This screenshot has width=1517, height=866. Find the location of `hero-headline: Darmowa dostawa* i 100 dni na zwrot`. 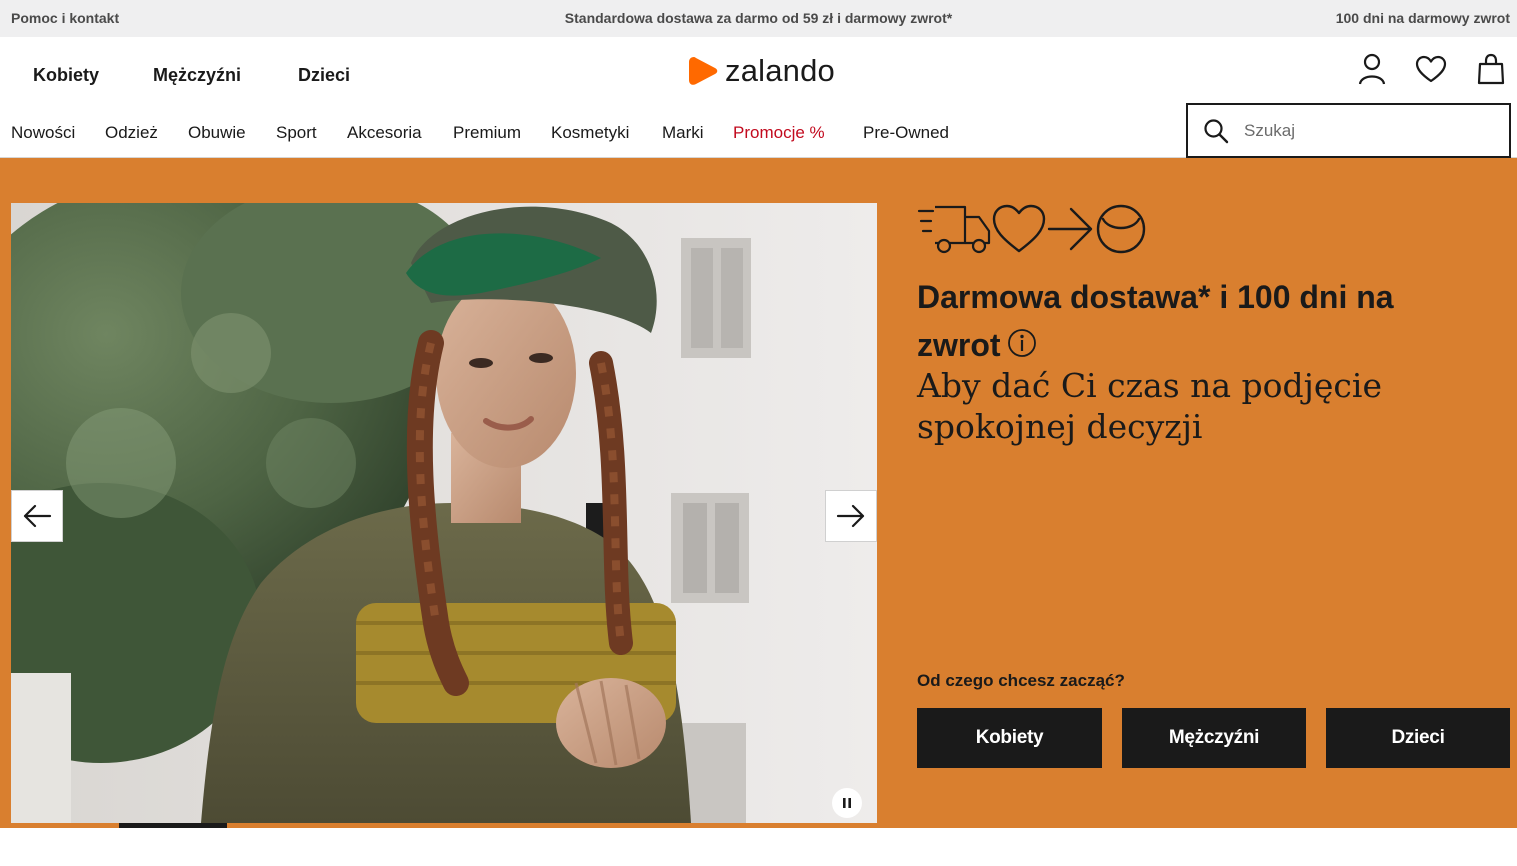

hero-headline: Darmowa dostawa* i 100 dni na zwrot is located at coordinates (1197, 322).